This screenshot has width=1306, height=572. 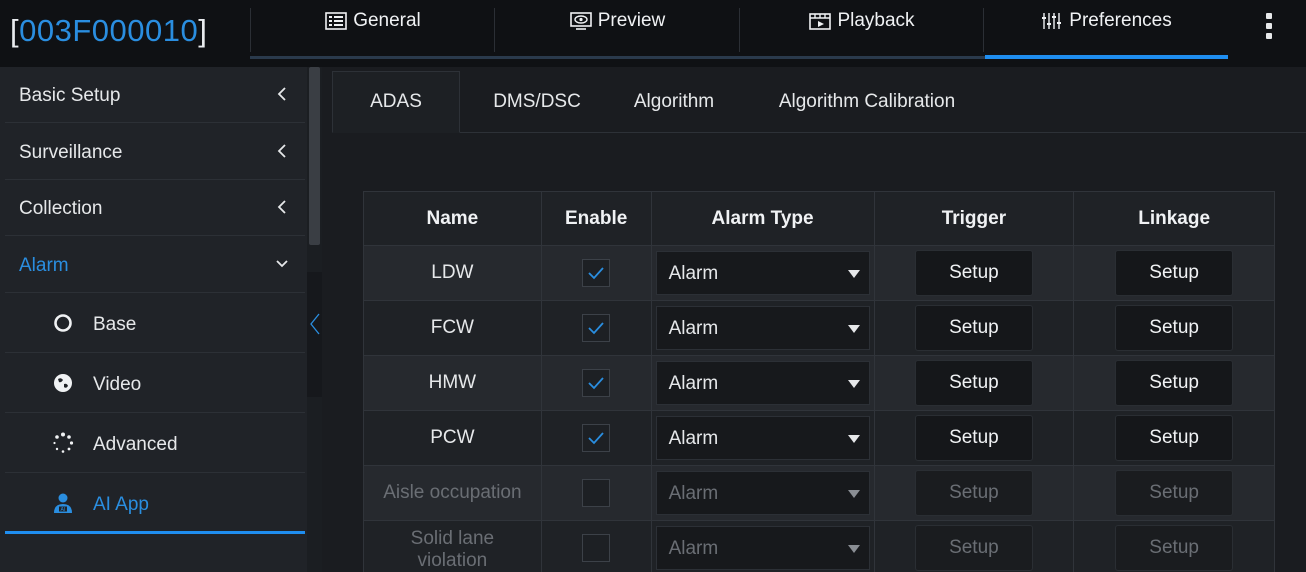 What do you see at coordinates (452, 438) in the screenshot?
I see `row-name: PCW` at bounding box center [452, 438].